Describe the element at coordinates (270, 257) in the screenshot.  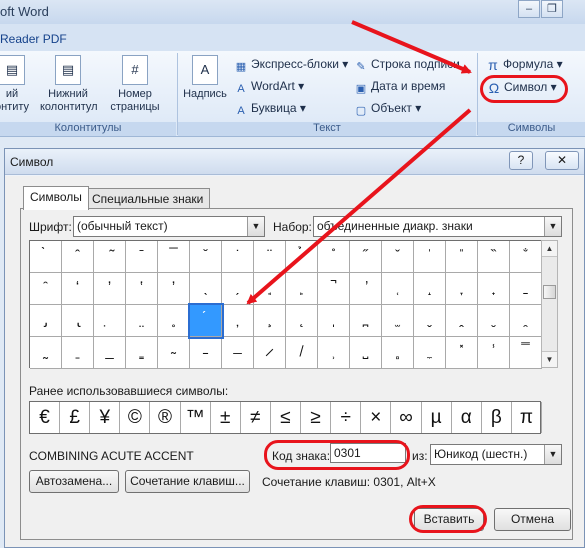
I see `symbol-cell: ̈` at that location.